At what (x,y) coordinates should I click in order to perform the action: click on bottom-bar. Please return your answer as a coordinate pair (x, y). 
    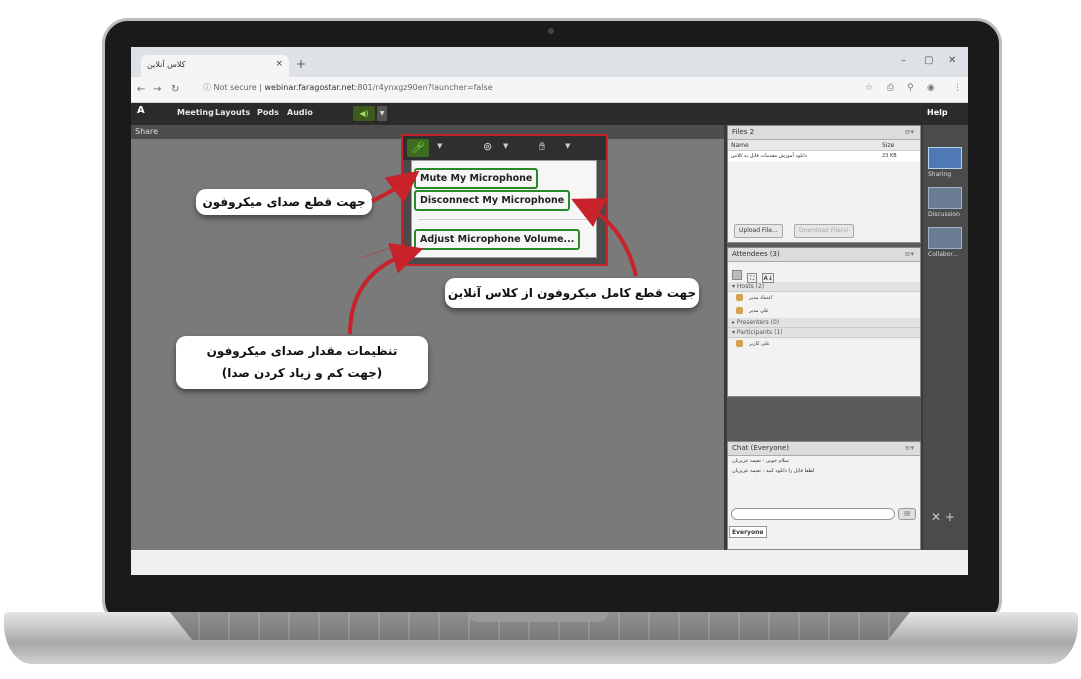
    Looking at the image, I should click on (549, 562).